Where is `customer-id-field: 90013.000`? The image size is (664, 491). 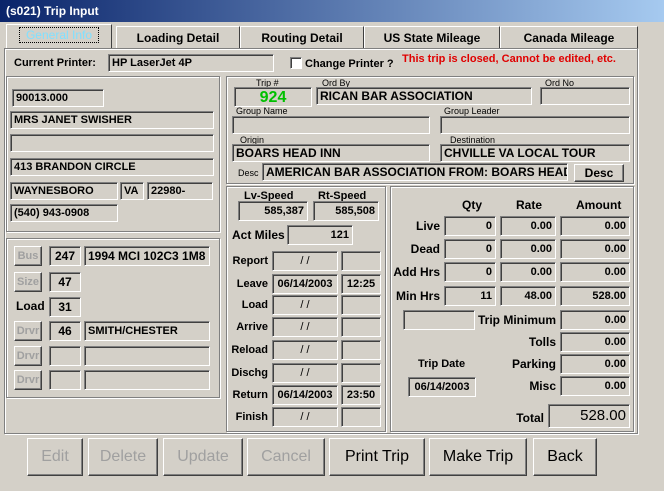
customer-id-field: 90013.000 is located at coordinates (58, 98).